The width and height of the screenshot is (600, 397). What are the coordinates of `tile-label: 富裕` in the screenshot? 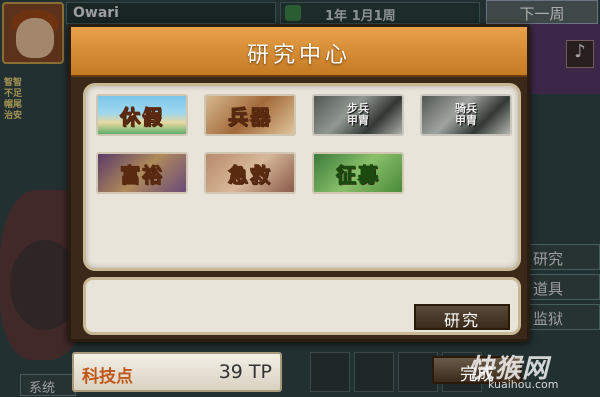 It's located at (142, 174).